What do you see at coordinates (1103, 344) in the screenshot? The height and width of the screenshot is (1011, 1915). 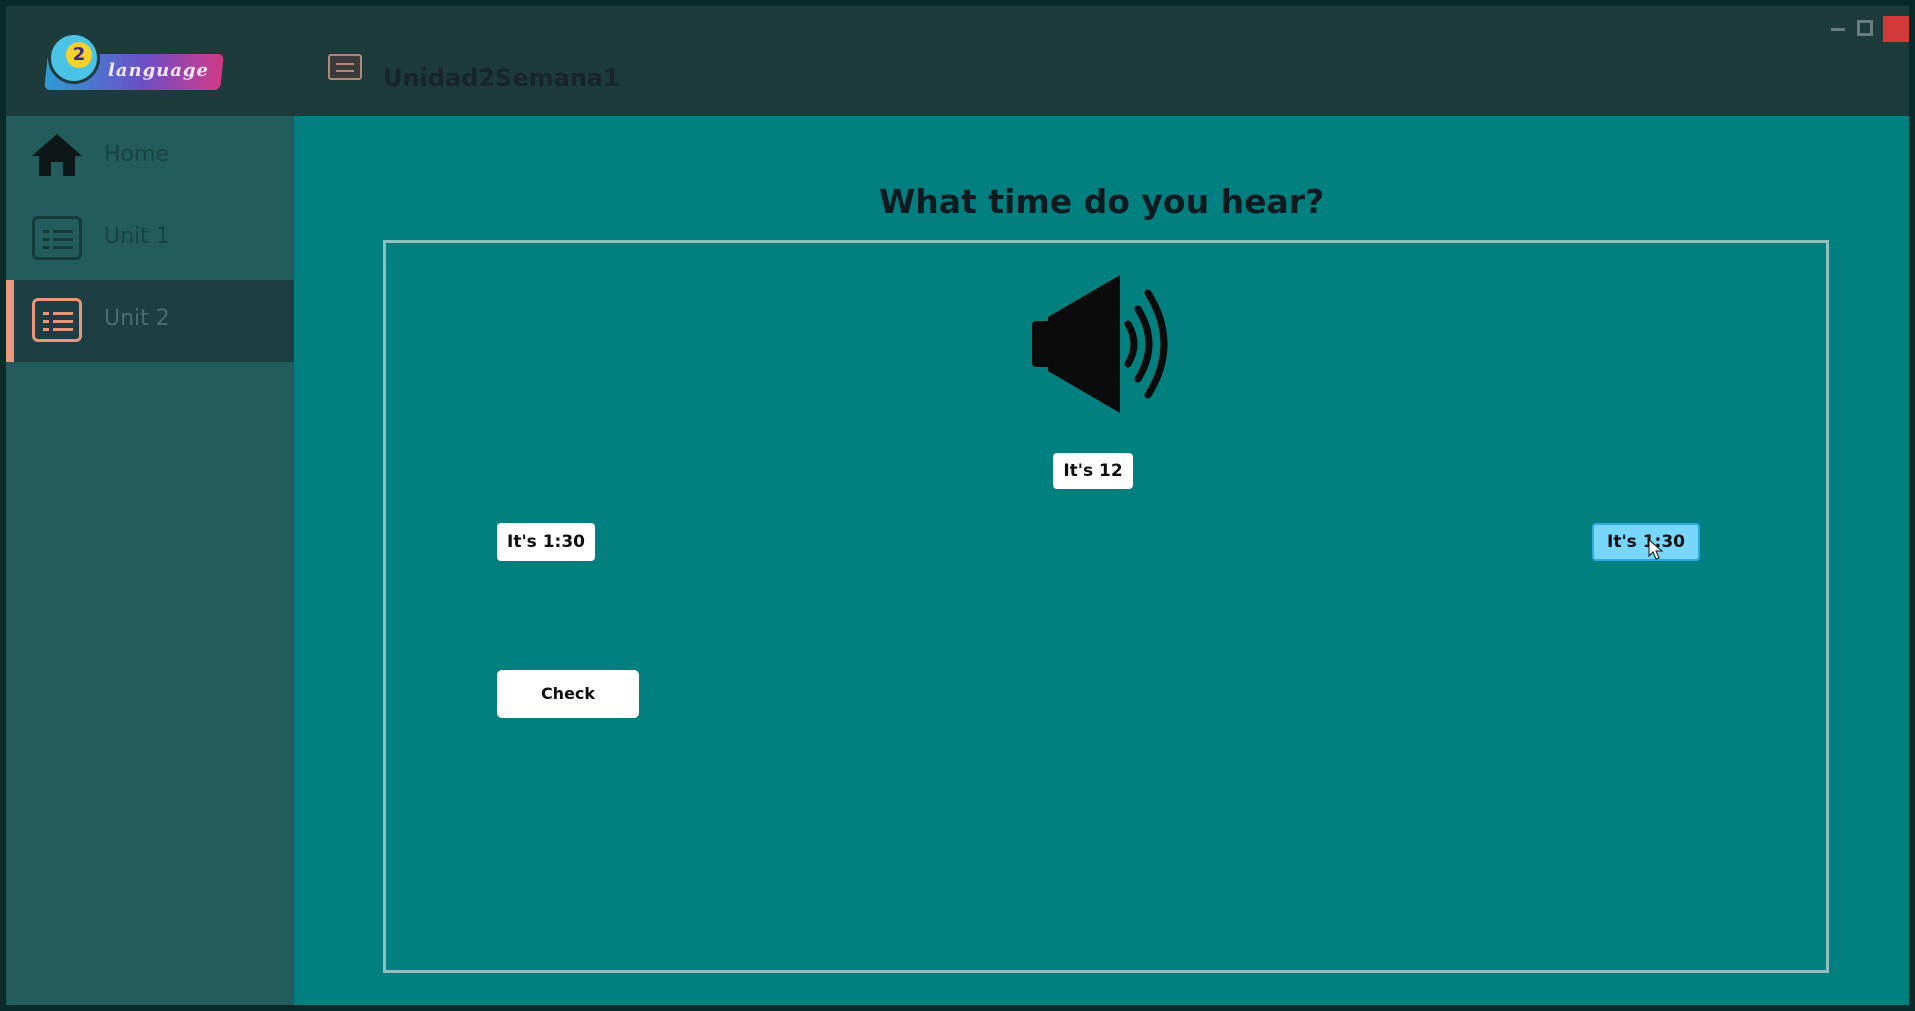 I see `speaker-icon` at bounding box center [1103, 344].